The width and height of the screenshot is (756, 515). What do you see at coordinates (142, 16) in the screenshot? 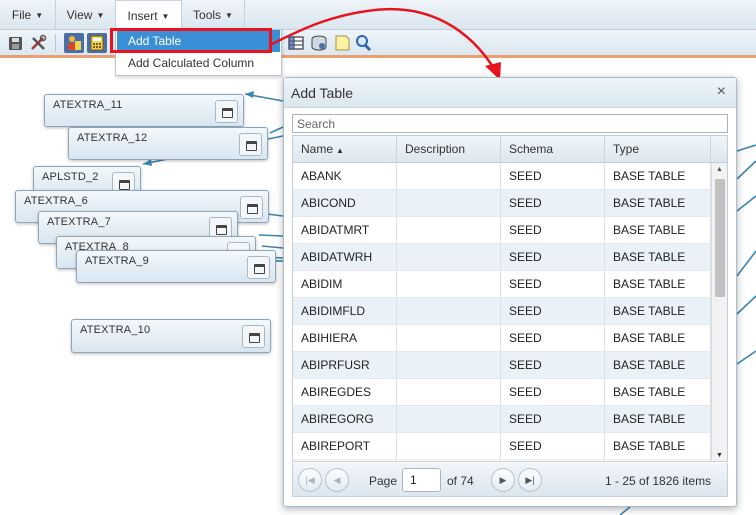
I see `menu-insert-label: Insert` at bounding box center [142, 16].